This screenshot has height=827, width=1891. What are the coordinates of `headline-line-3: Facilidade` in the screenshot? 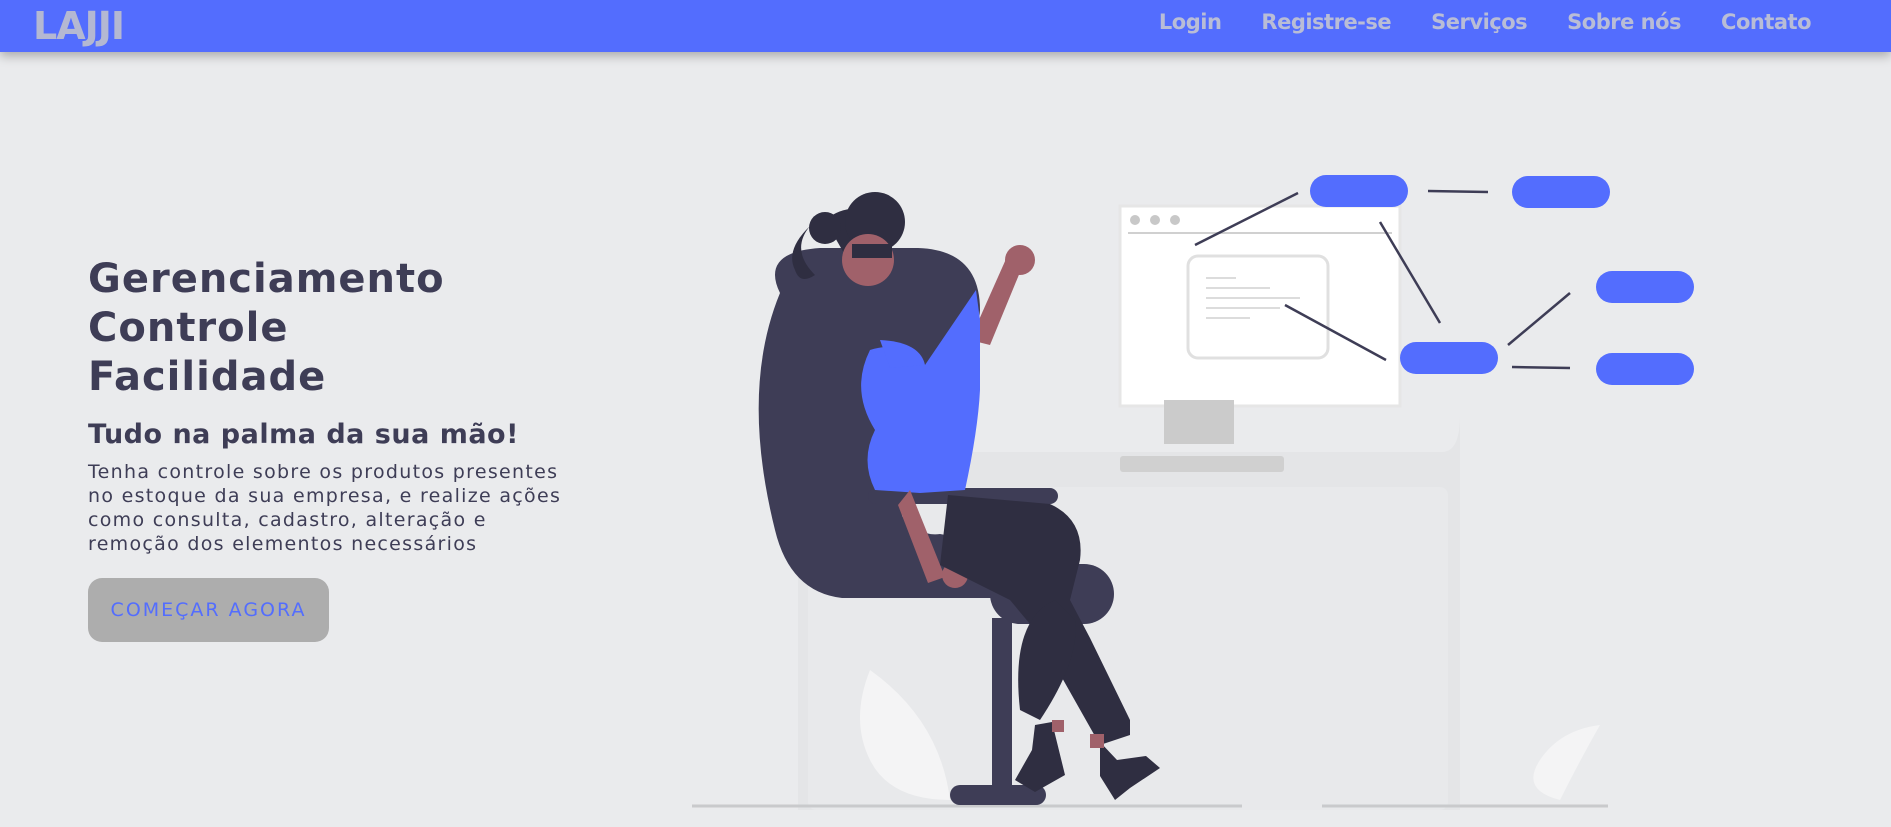 It's located at (207, 377).